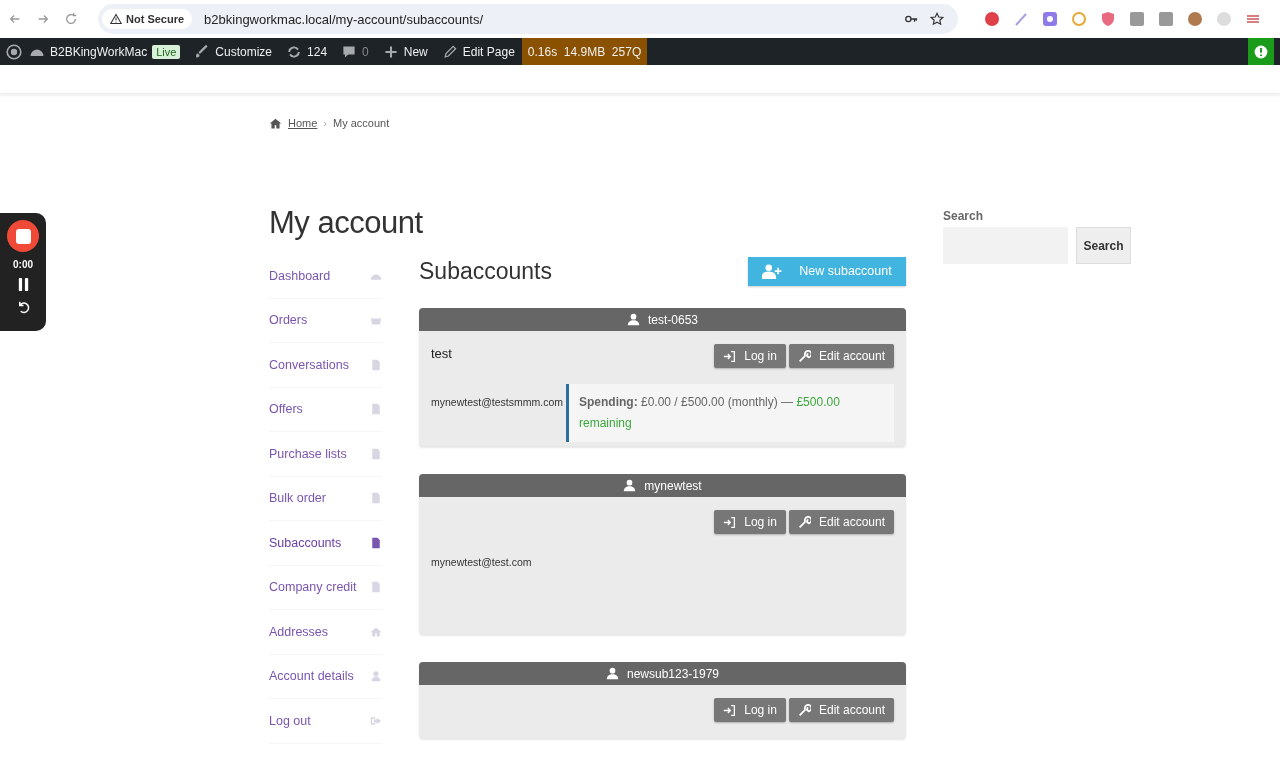 This screenshot has width=1280, height=759. I want to click on sync-icon, so click(294, 51).